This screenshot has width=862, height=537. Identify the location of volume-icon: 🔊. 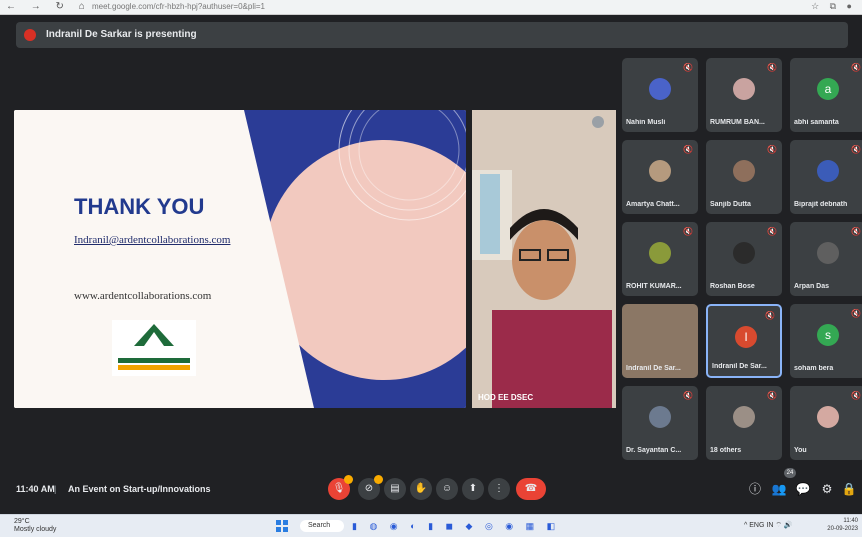
(788, 525).